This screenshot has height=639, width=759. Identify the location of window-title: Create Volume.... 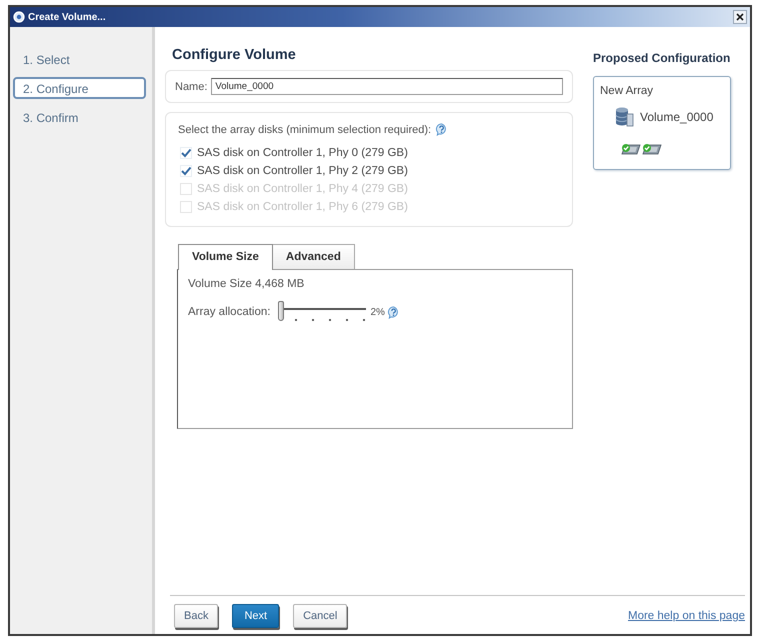
(67, 17).